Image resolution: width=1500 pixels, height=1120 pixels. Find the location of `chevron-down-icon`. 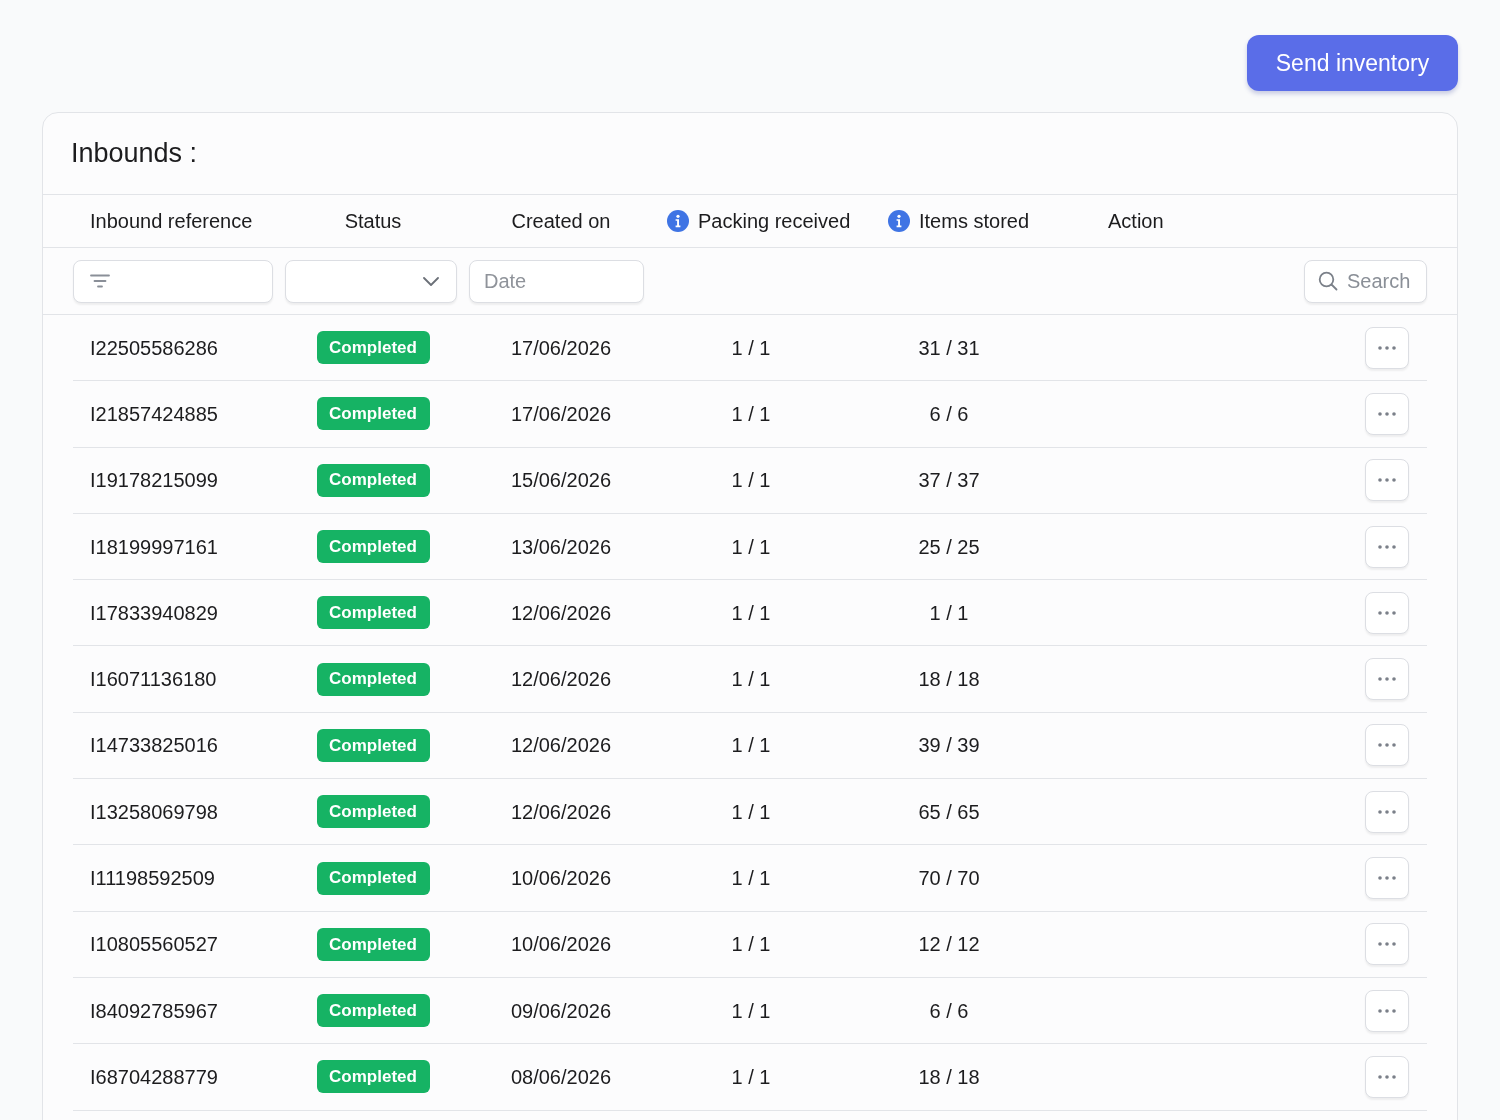

chevron-down-icon is located at coordinates (431, 281).